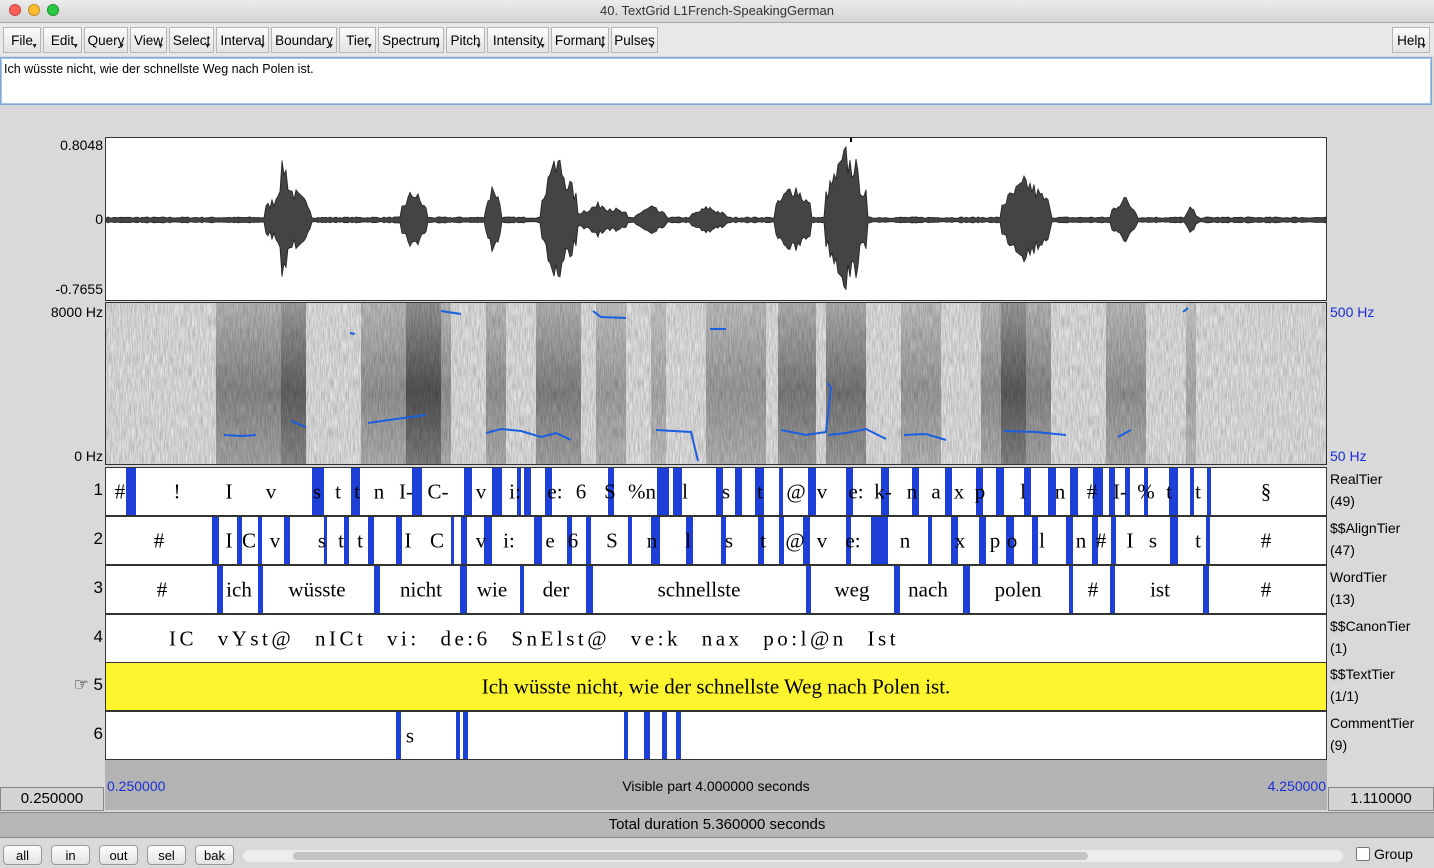 This screenshot has width=1434, height=868. I want to click on interval-label: p, so click(980, 491).